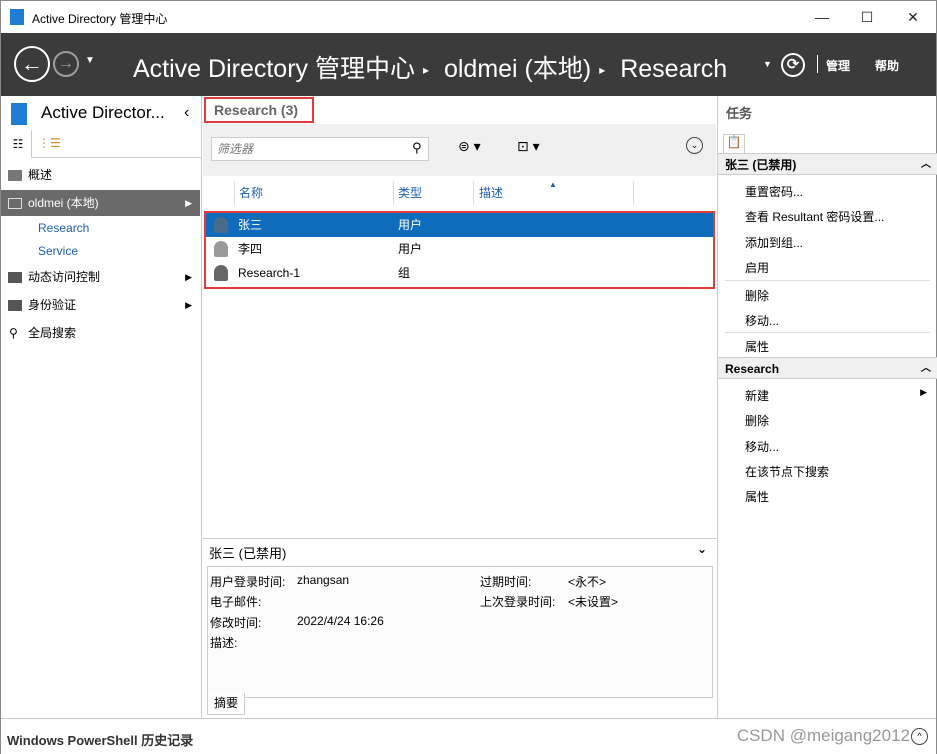  I want to click on expand-toolbar-button: ⌄, so click(694, 145).